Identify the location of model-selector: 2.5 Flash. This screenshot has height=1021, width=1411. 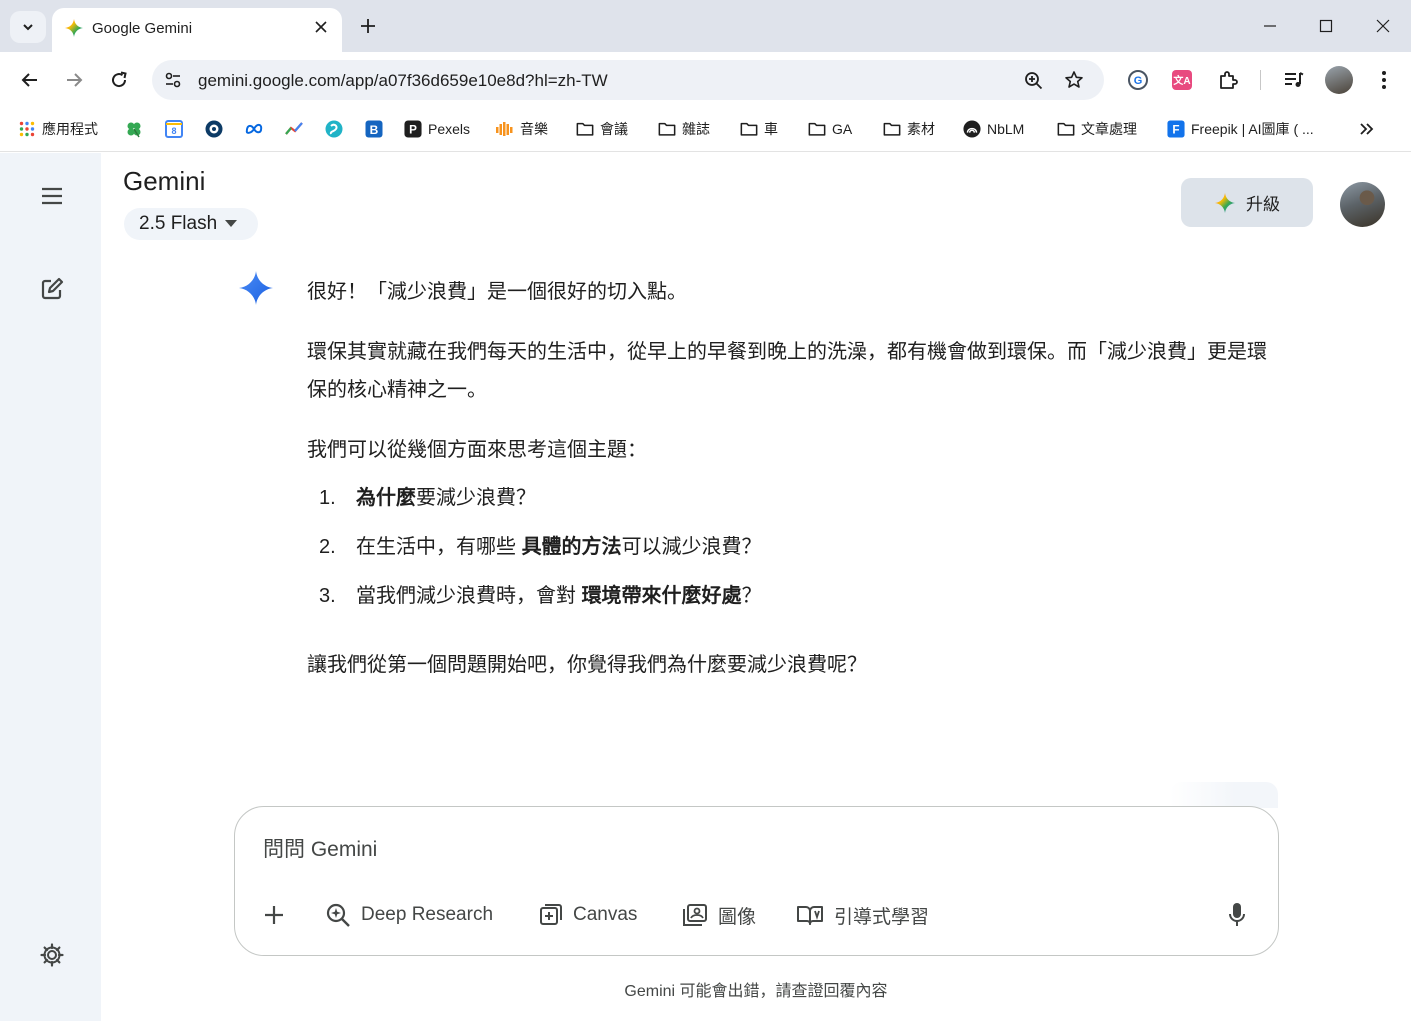
(191, 224).